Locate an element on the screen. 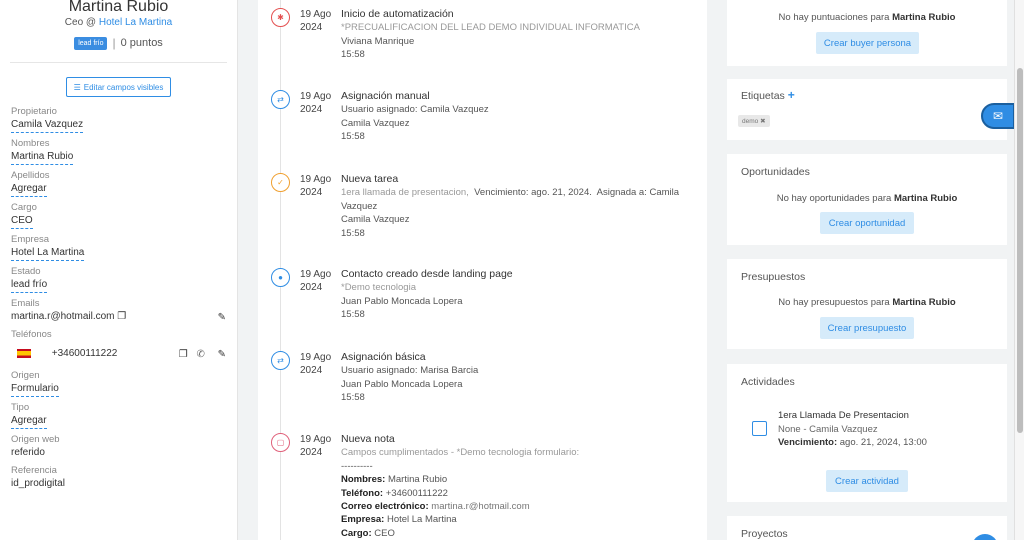 The image size is (1024, 540). role-prefix: Ceo @ is located at coordinates (80, 22).